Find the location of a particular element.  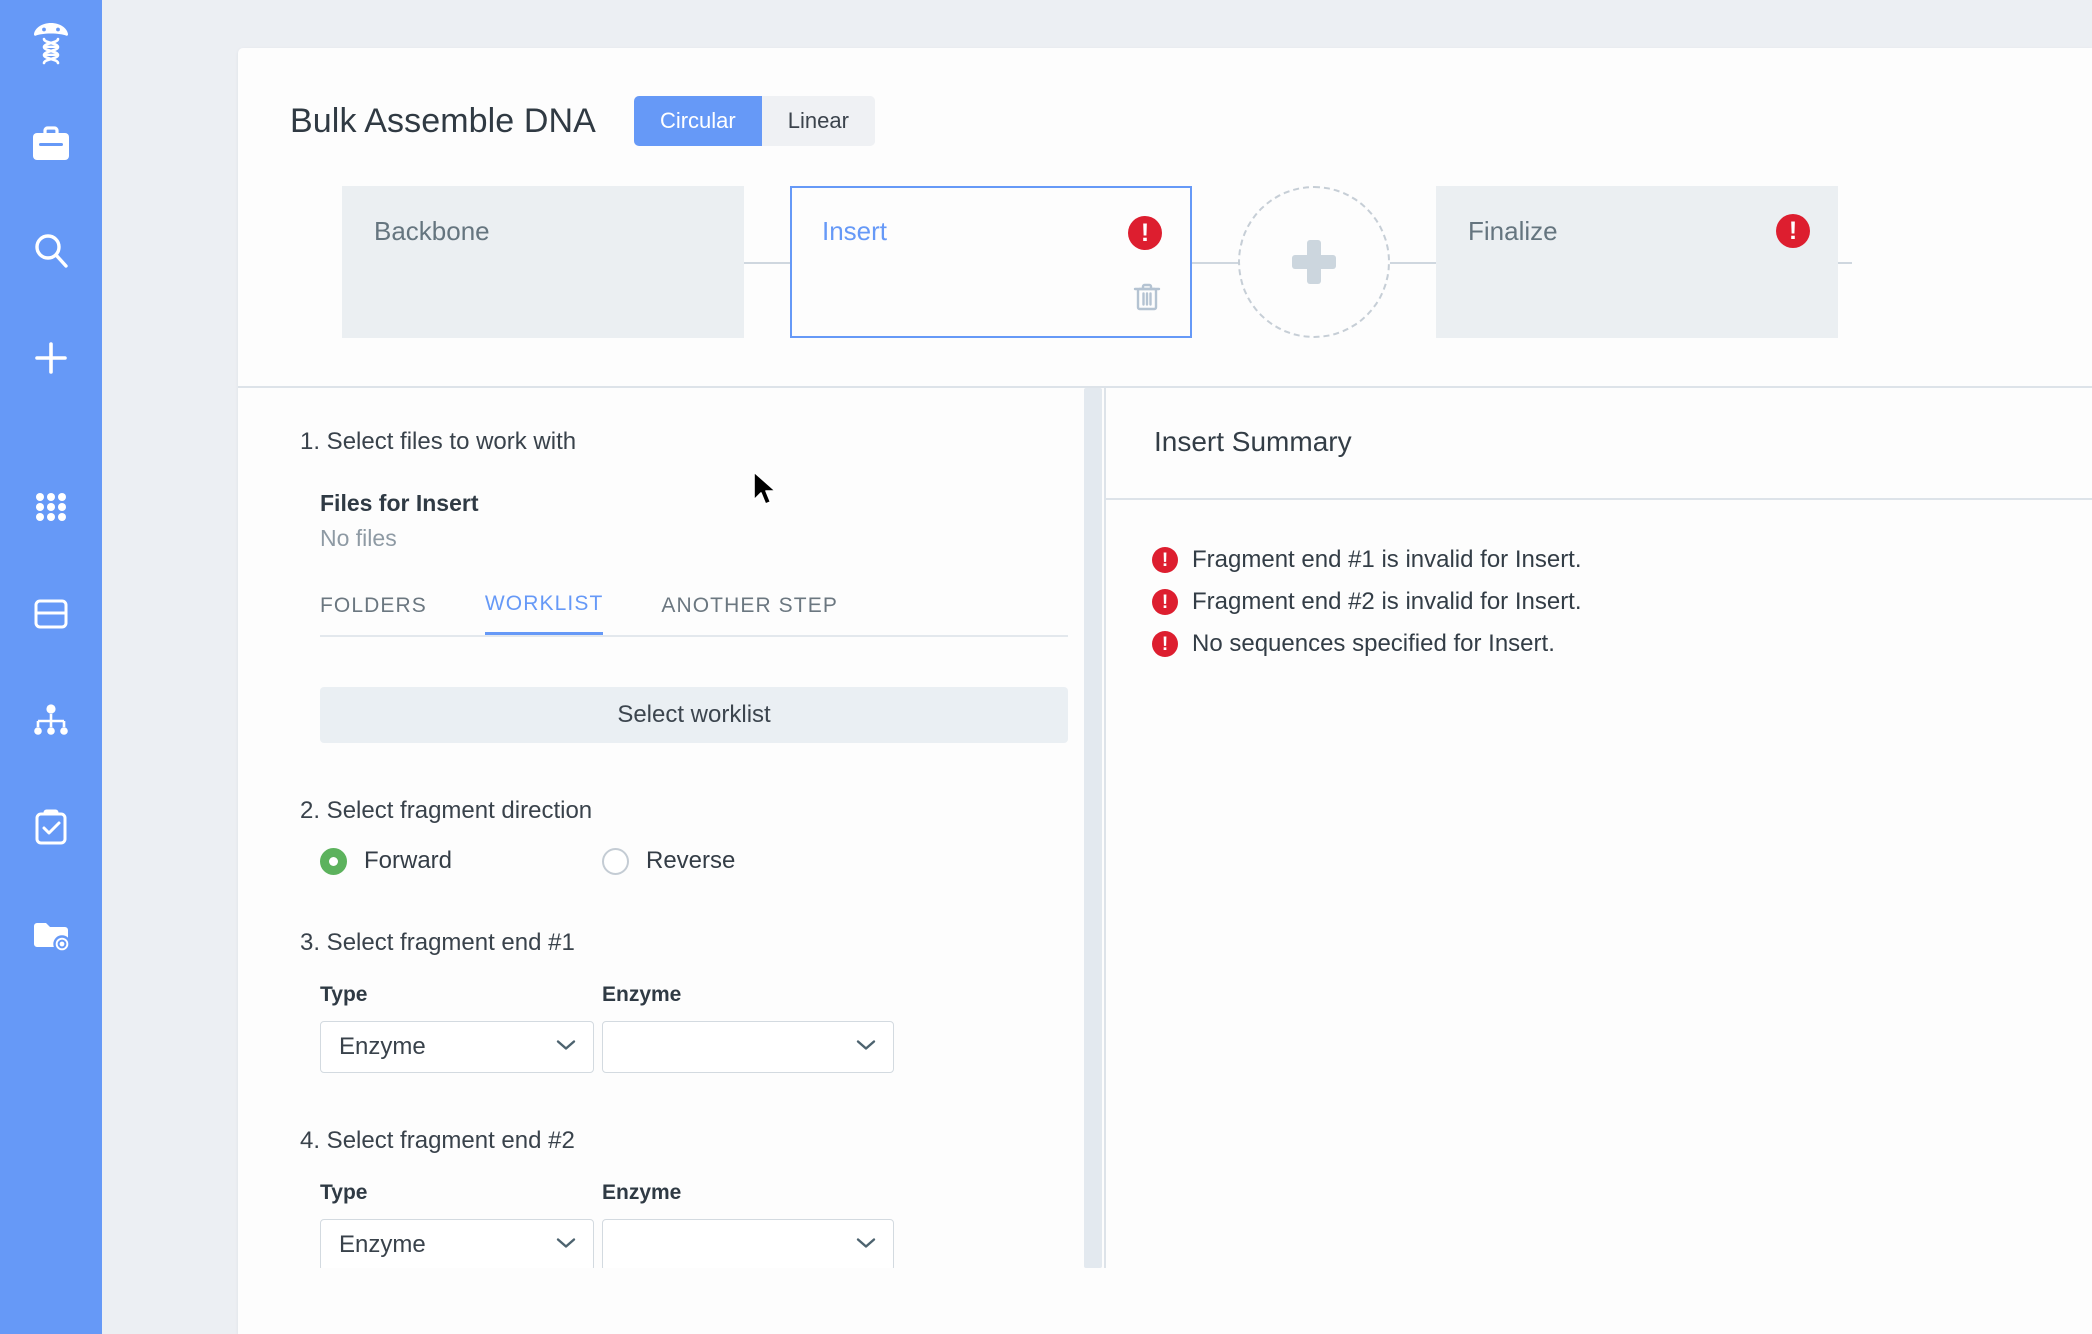

mouse-cursor is located at coordinates (766, 492).